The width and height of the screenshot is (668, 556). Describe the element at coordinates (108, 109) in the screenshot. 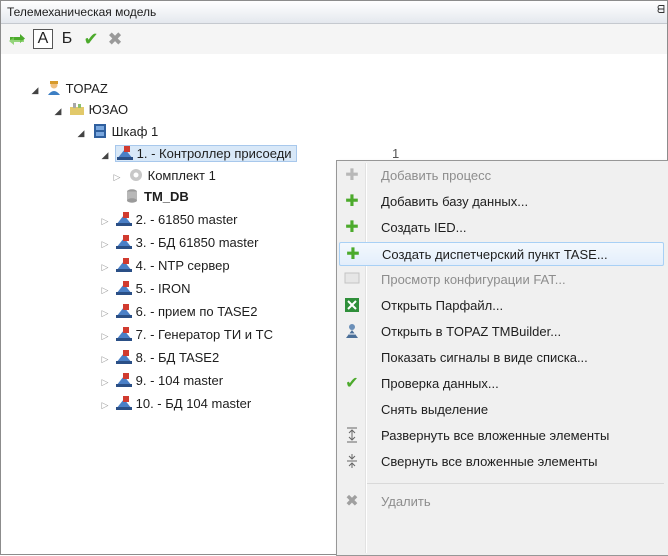

I see `tree-node-label: ЮЗАО` at that location.